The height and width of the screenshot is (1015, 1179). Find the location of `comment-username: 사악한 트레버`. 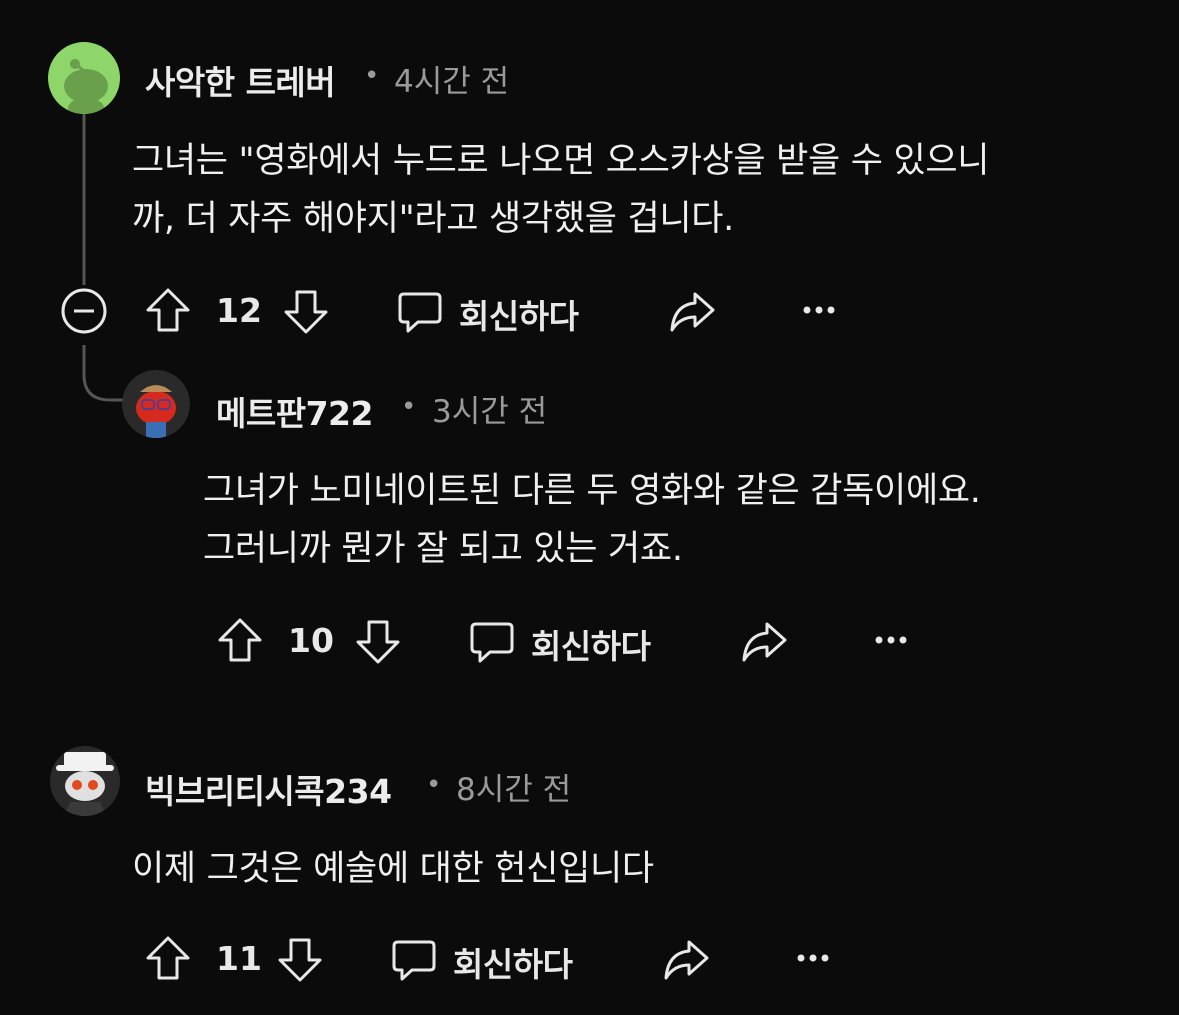

comment-username: 사악한 트레버 is located at coordinates (240, 80).